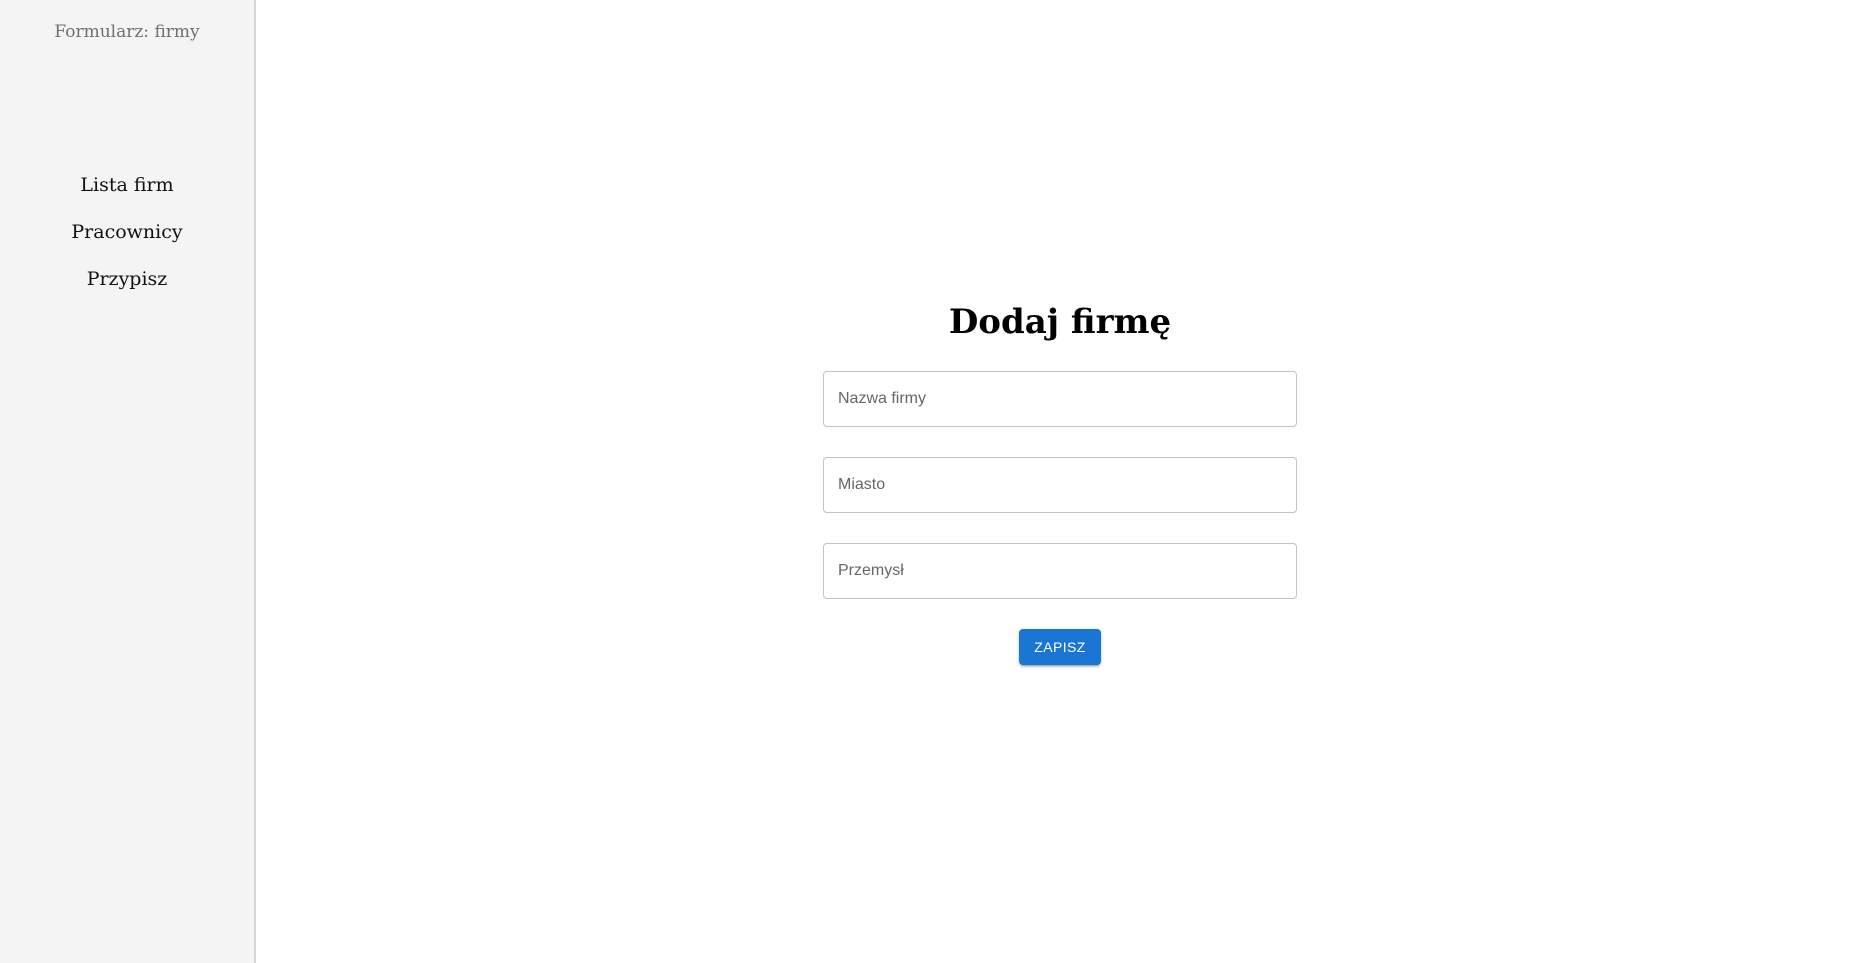 Image resolution: width=1849 pixels, height=963 pixels. I want to click on page-title: Dodaj firmę, so click(1060, 322).